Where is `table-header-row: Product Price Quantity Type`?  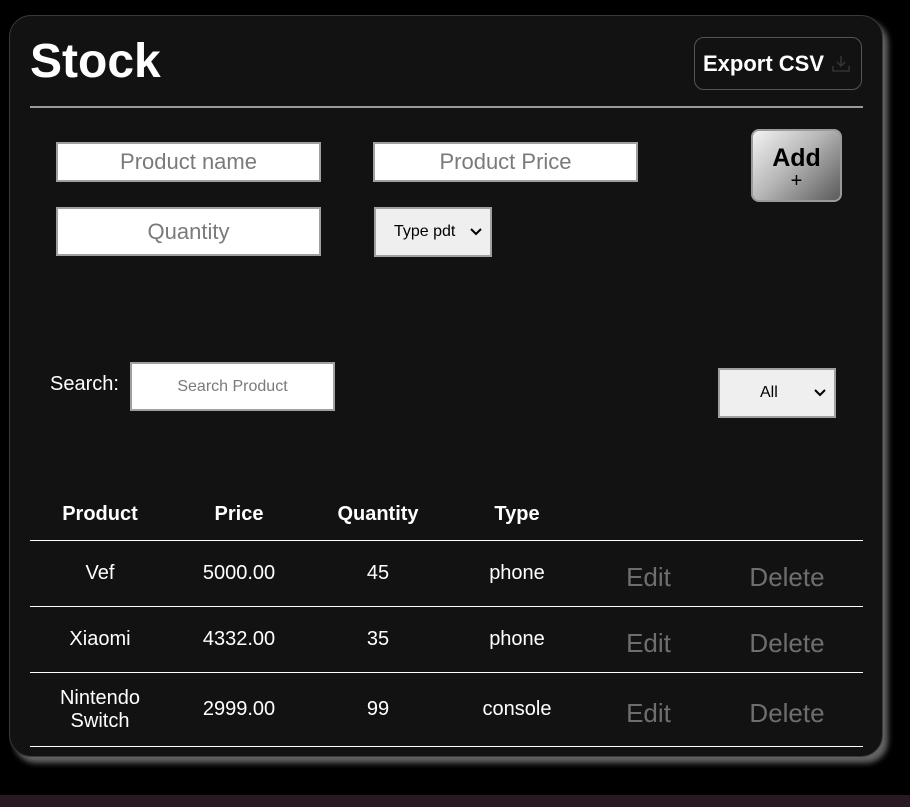
table-header-row: Product Price Quantity Type is located at coordinates (446, 514).